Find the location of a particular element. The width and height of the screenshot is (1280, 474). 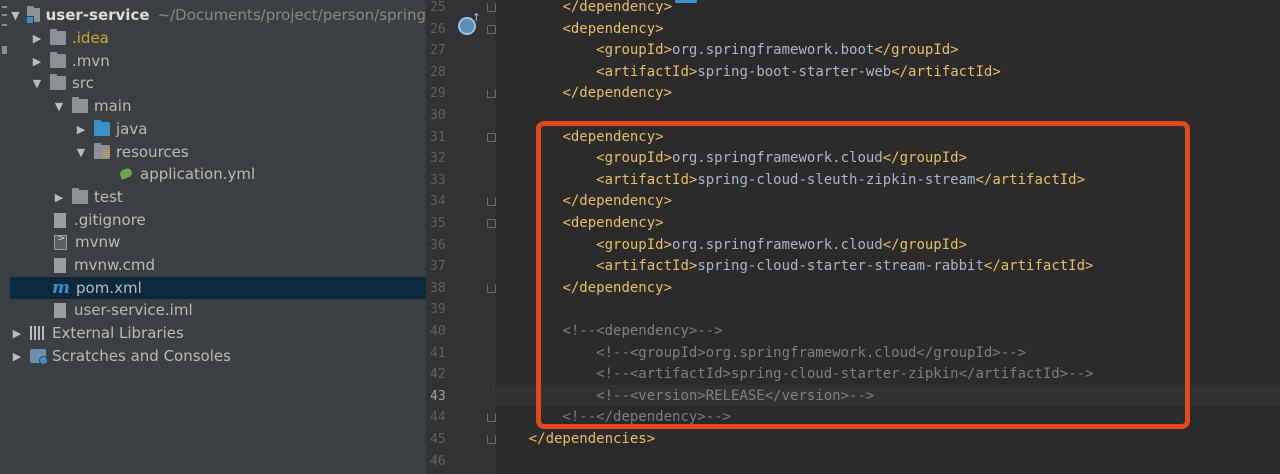

line-number-text: 45 is located at coordinates (438, 439).